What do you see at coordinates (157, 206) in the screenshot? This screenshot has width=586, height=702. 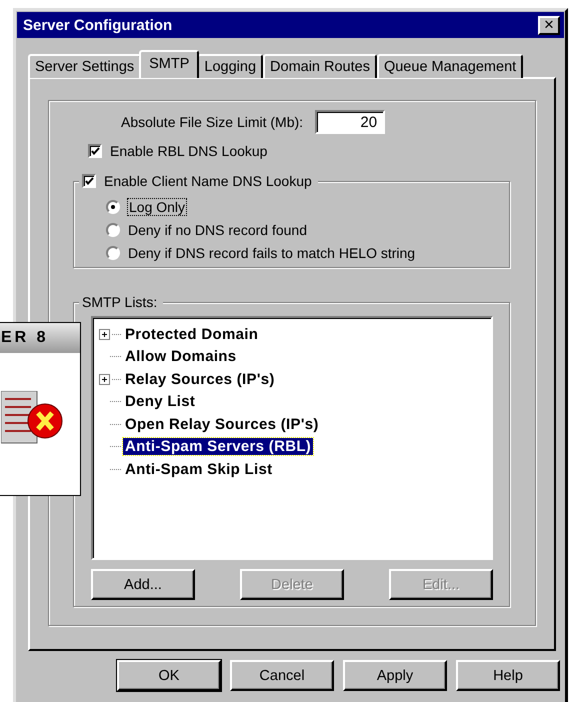 I see `radio-label: Log Only` at bounding box center [157, 206].